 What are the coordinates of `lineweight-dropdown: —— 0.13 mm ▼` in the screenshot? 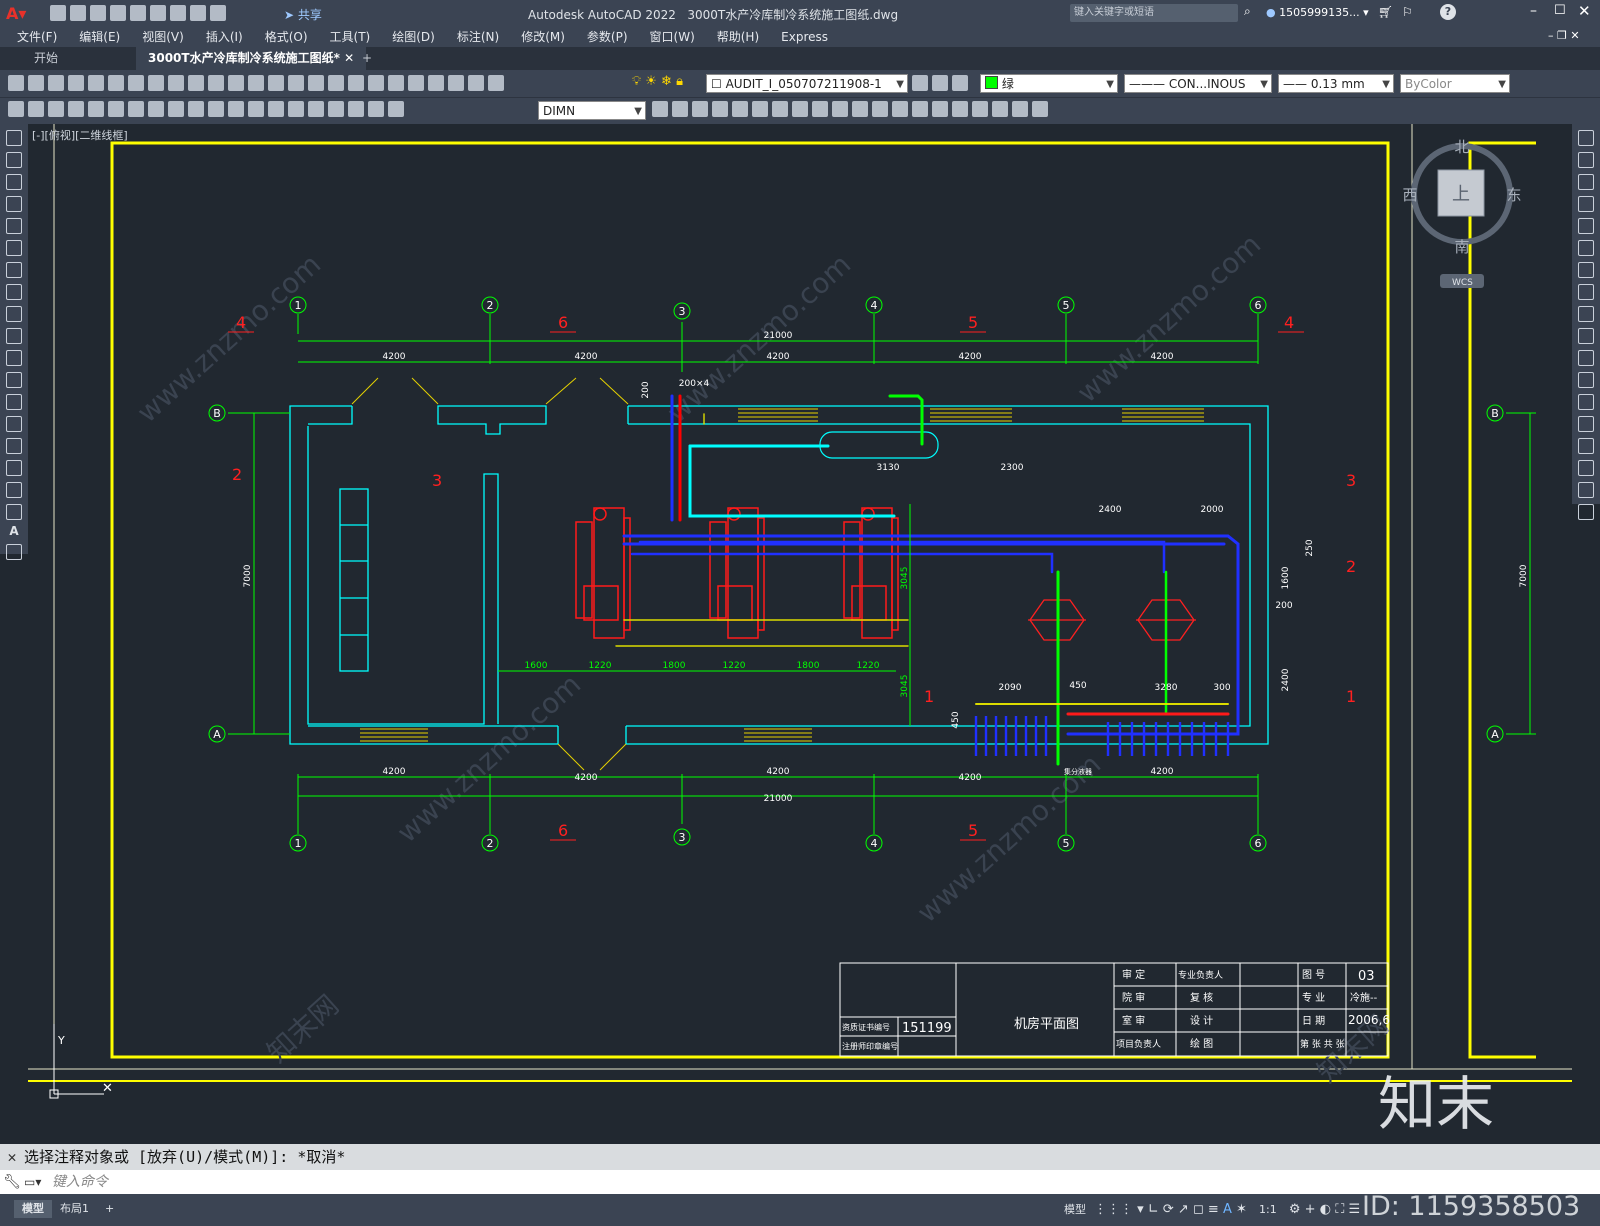 It's located at (1336, 83).